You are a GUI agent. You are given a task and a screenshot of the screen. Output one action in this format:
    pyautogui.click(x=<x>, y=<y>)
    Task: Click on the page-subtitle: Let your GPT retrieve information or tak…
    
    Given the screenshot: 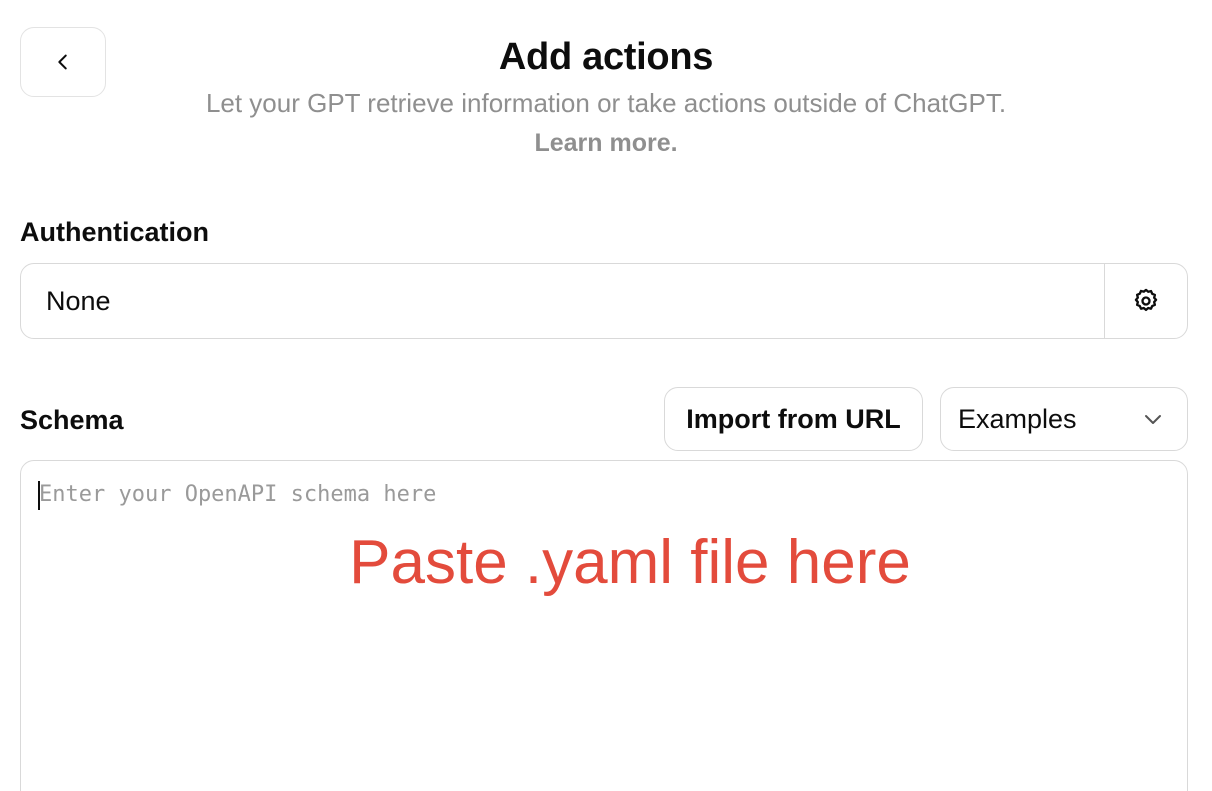 What is the action you would take?
    pyautogui.click(x=606, y=103)
    